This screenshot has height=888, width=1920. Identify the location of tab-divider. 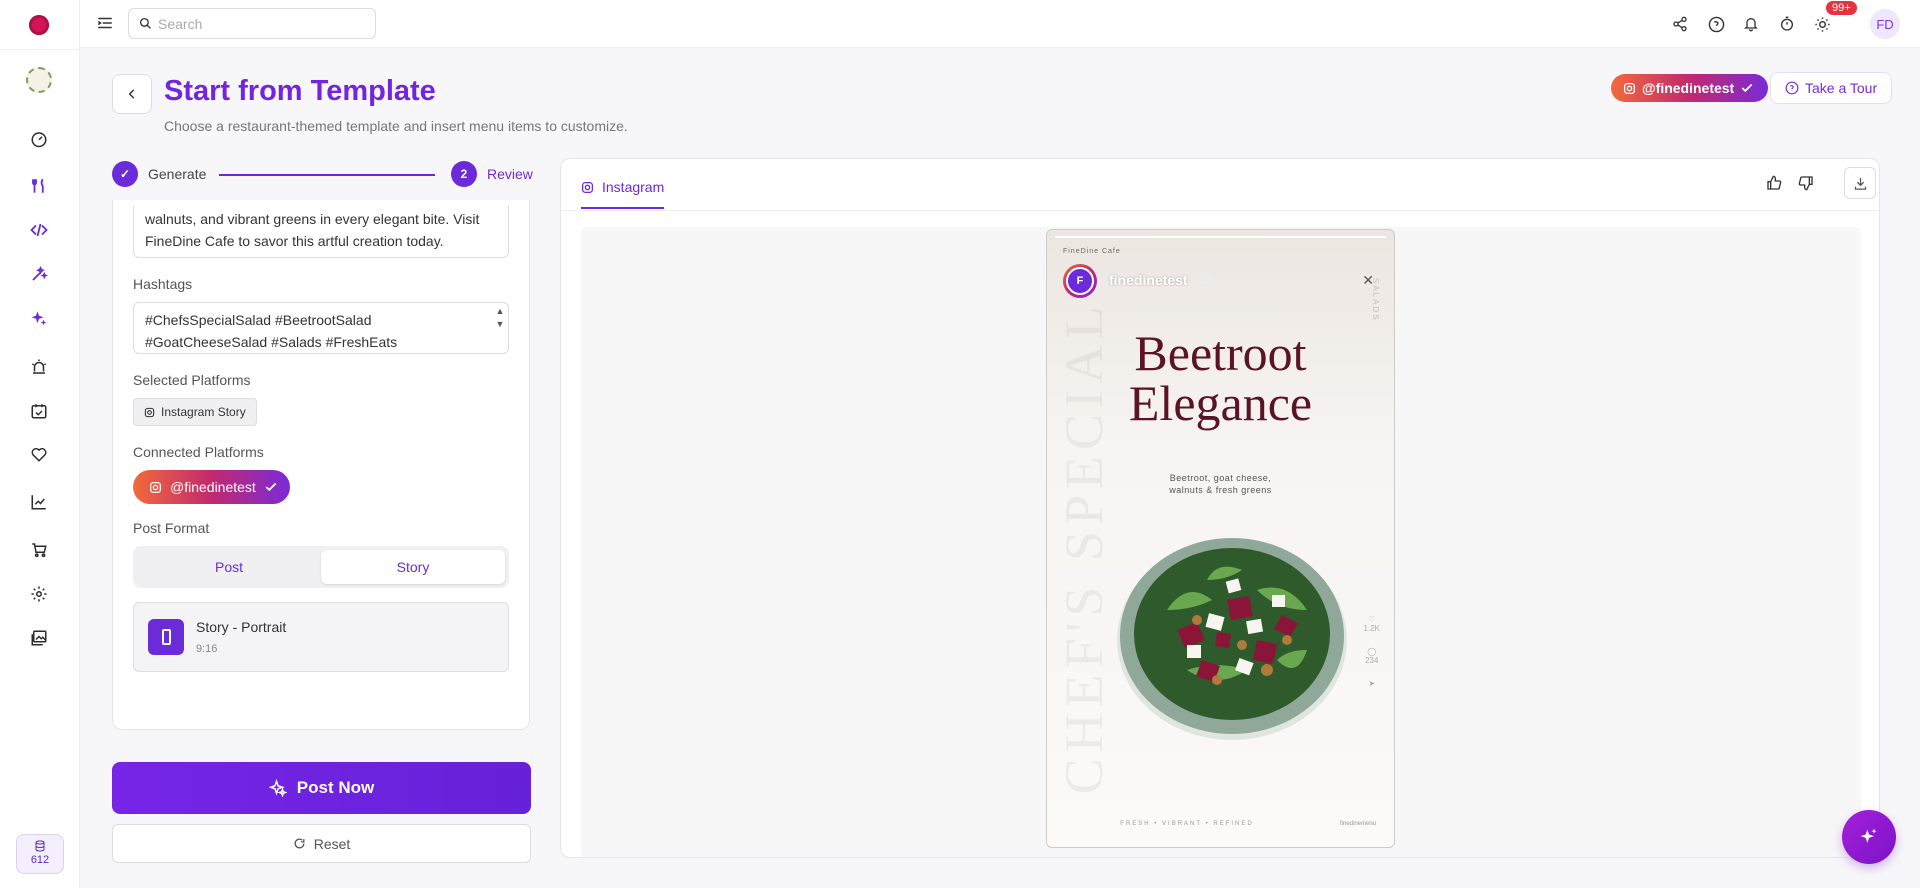
(1220, 210).